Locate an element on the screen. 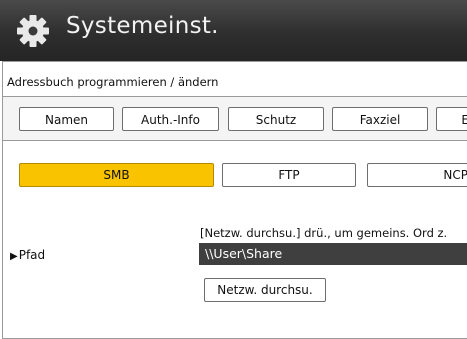  gear-icon is located at coordinates (33, 31).